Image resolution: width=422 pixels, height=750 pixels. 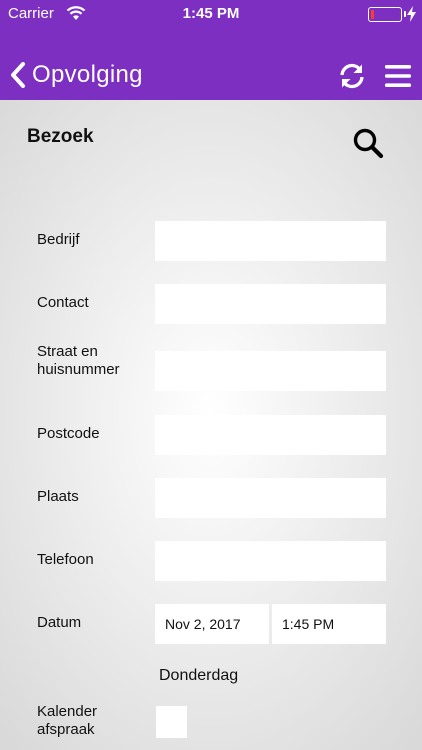 I want to click on nav-bar: Opvolging, so click(x=211, y=64).